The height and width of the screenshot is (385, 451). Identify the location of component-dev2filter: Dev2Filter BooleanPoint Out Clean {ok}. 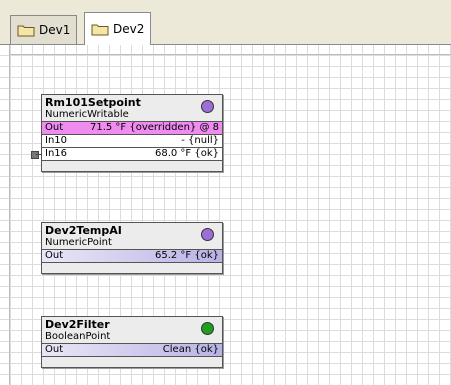
(132, 342).